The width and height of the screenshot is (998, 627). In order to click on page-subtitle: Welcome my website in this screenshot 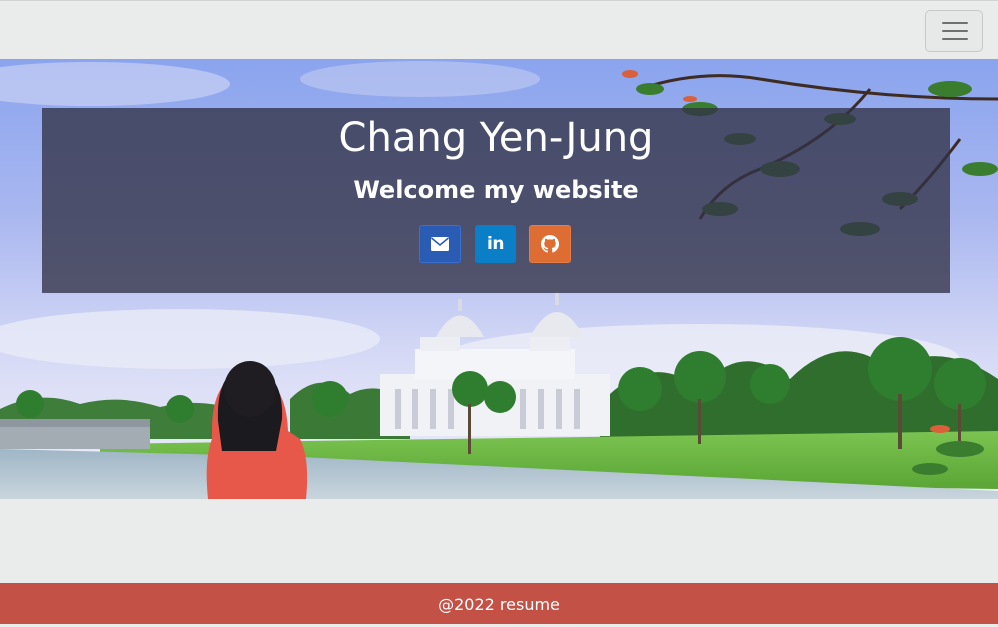, I will do `click(496, 190)`.